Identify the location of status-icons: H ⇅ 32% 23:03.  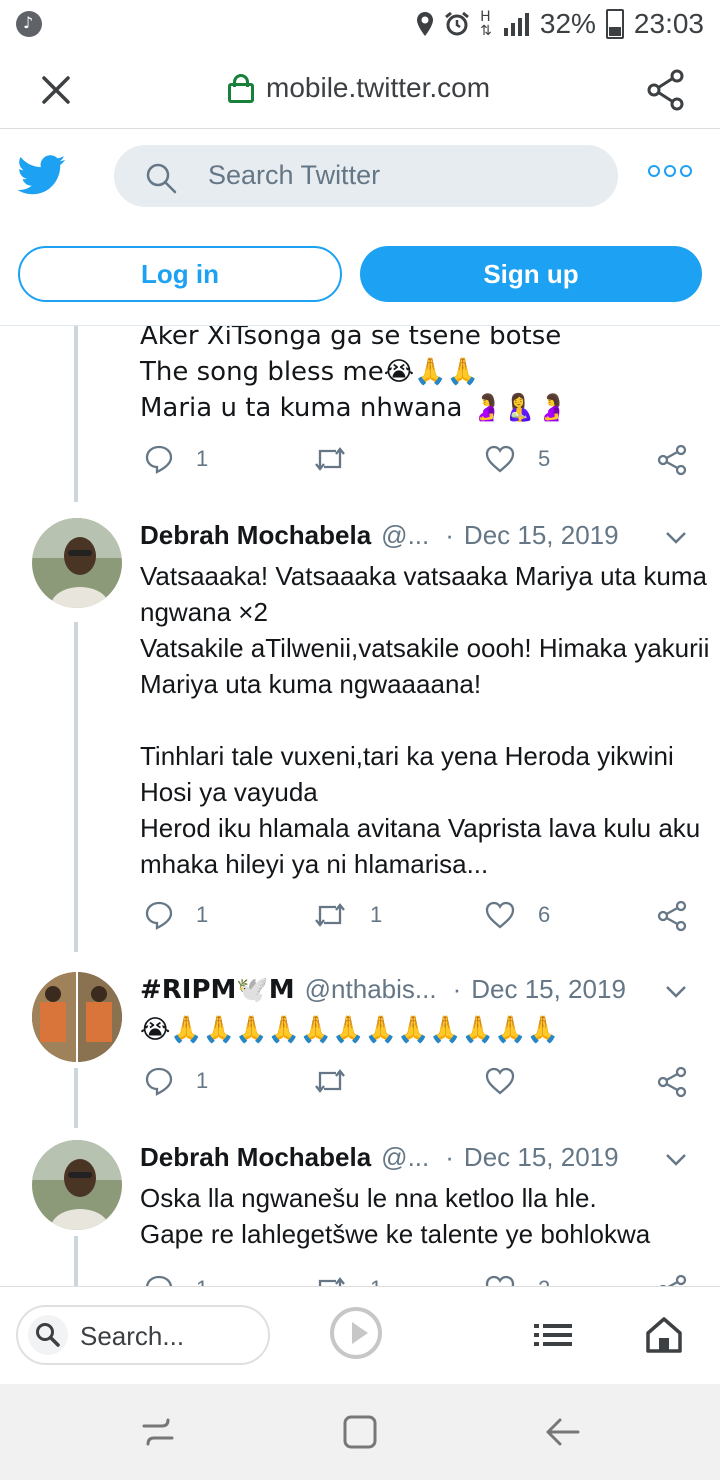
(560, 24).